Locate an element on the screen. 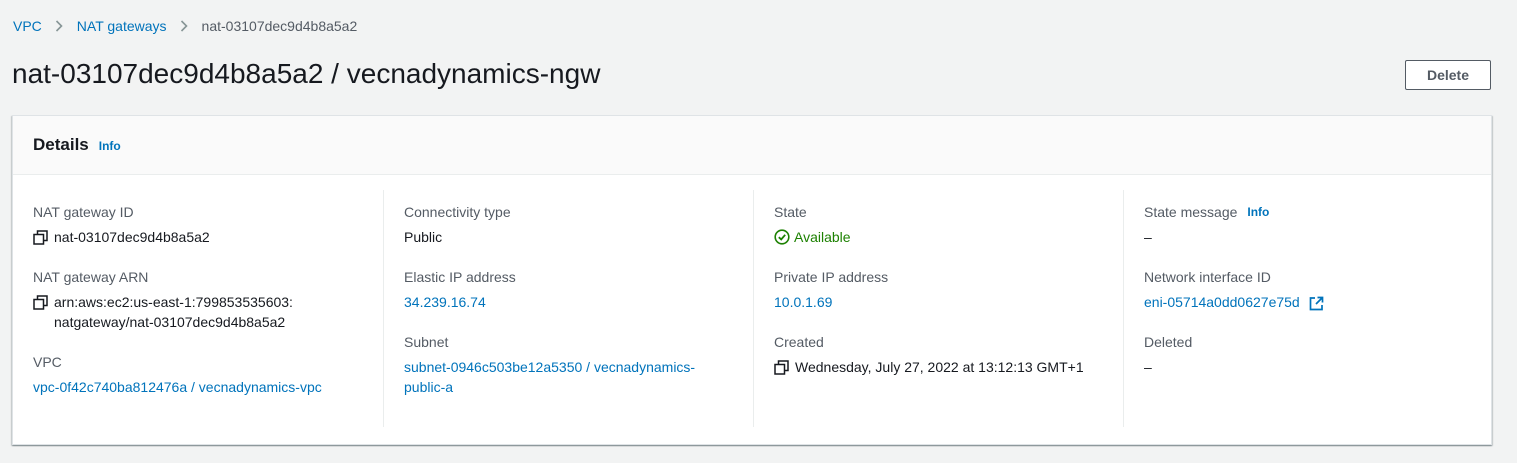 This screenshot has width=1517, height=463. field-label: Connectivity type is located at coordinates (457, 212).